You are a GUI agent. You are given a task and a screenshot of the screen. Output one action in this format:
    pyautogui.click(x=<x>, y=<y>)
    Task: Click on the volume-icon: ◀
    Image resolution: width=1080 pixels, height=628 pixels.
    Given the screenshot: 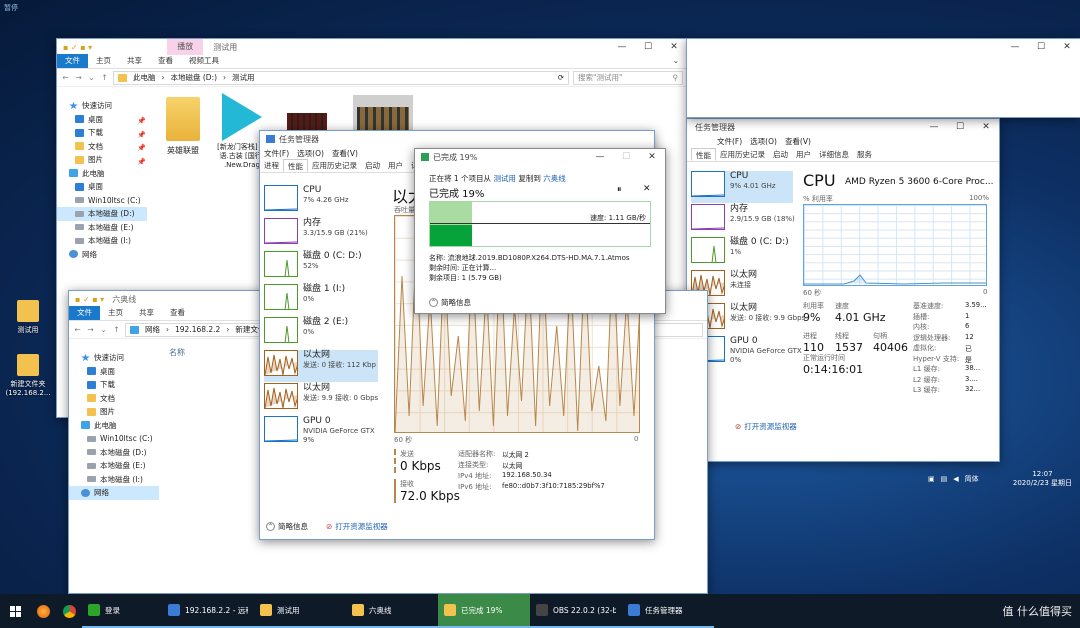 What is the action you would take?
    pyautogui.click(x=955, y=479)
    